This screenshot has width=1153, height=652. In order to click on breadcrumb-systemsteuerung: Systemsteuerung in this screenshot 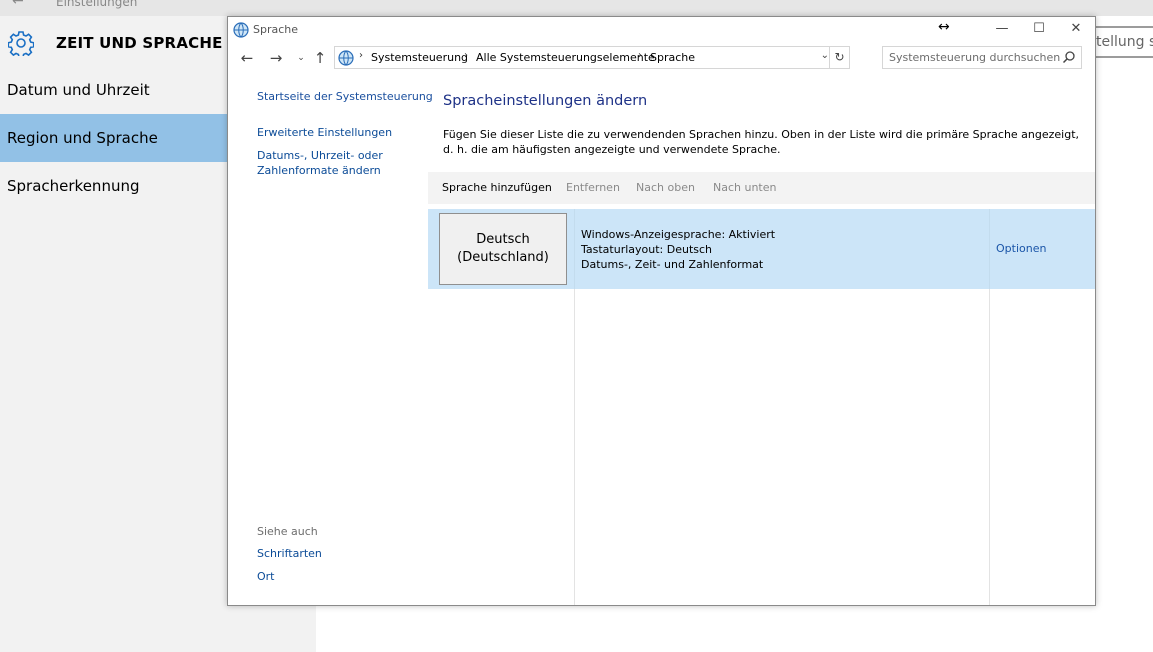, I will do `click(419, 57)`.